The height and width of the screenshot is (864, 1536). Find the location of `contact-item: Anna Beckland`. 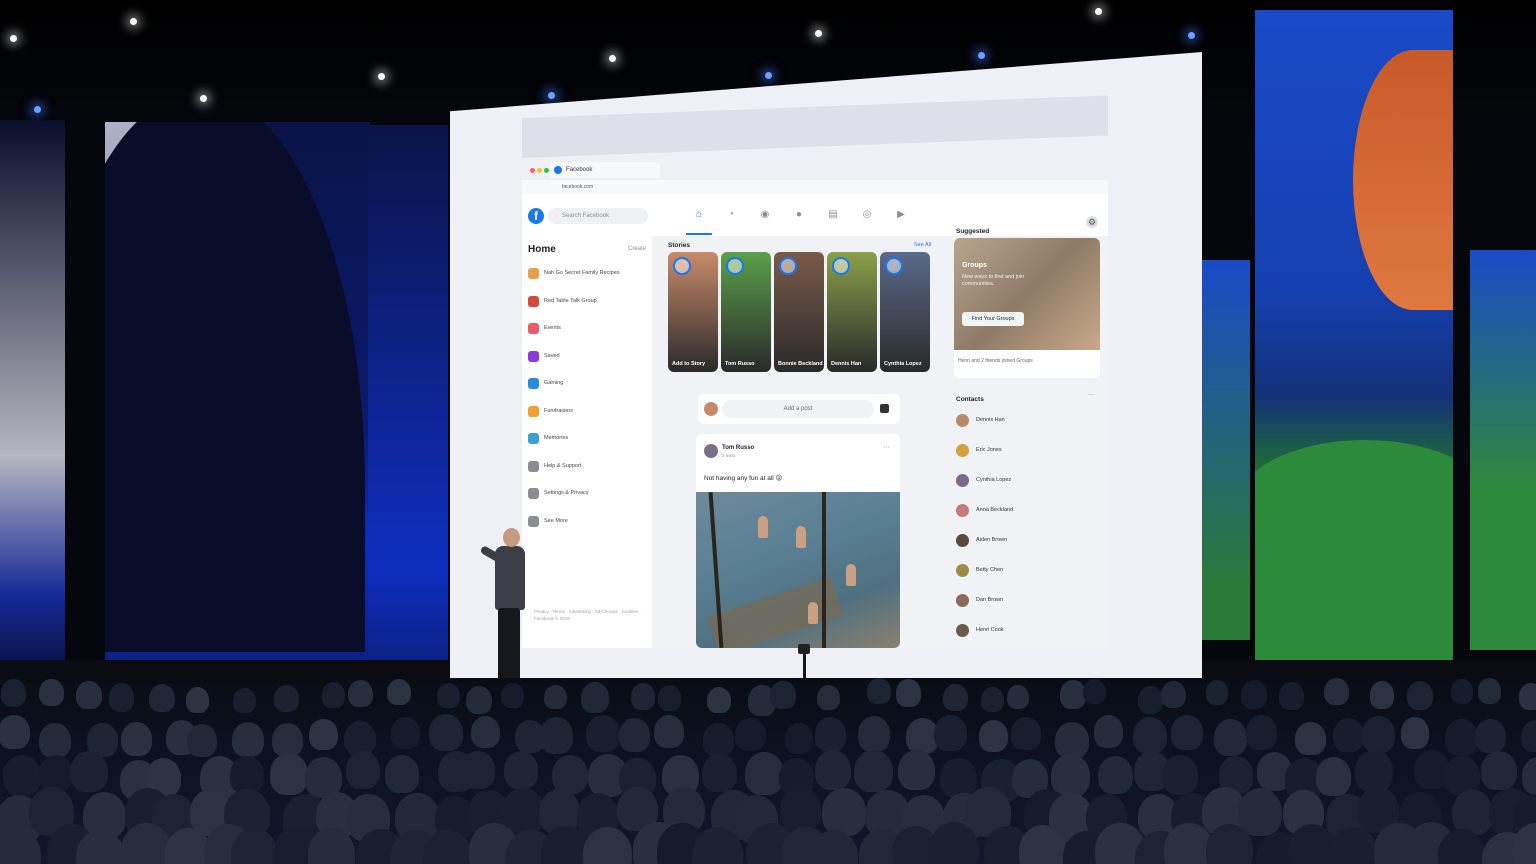

contact-item: Anna Beckland is located at coordinates (1026, 511).